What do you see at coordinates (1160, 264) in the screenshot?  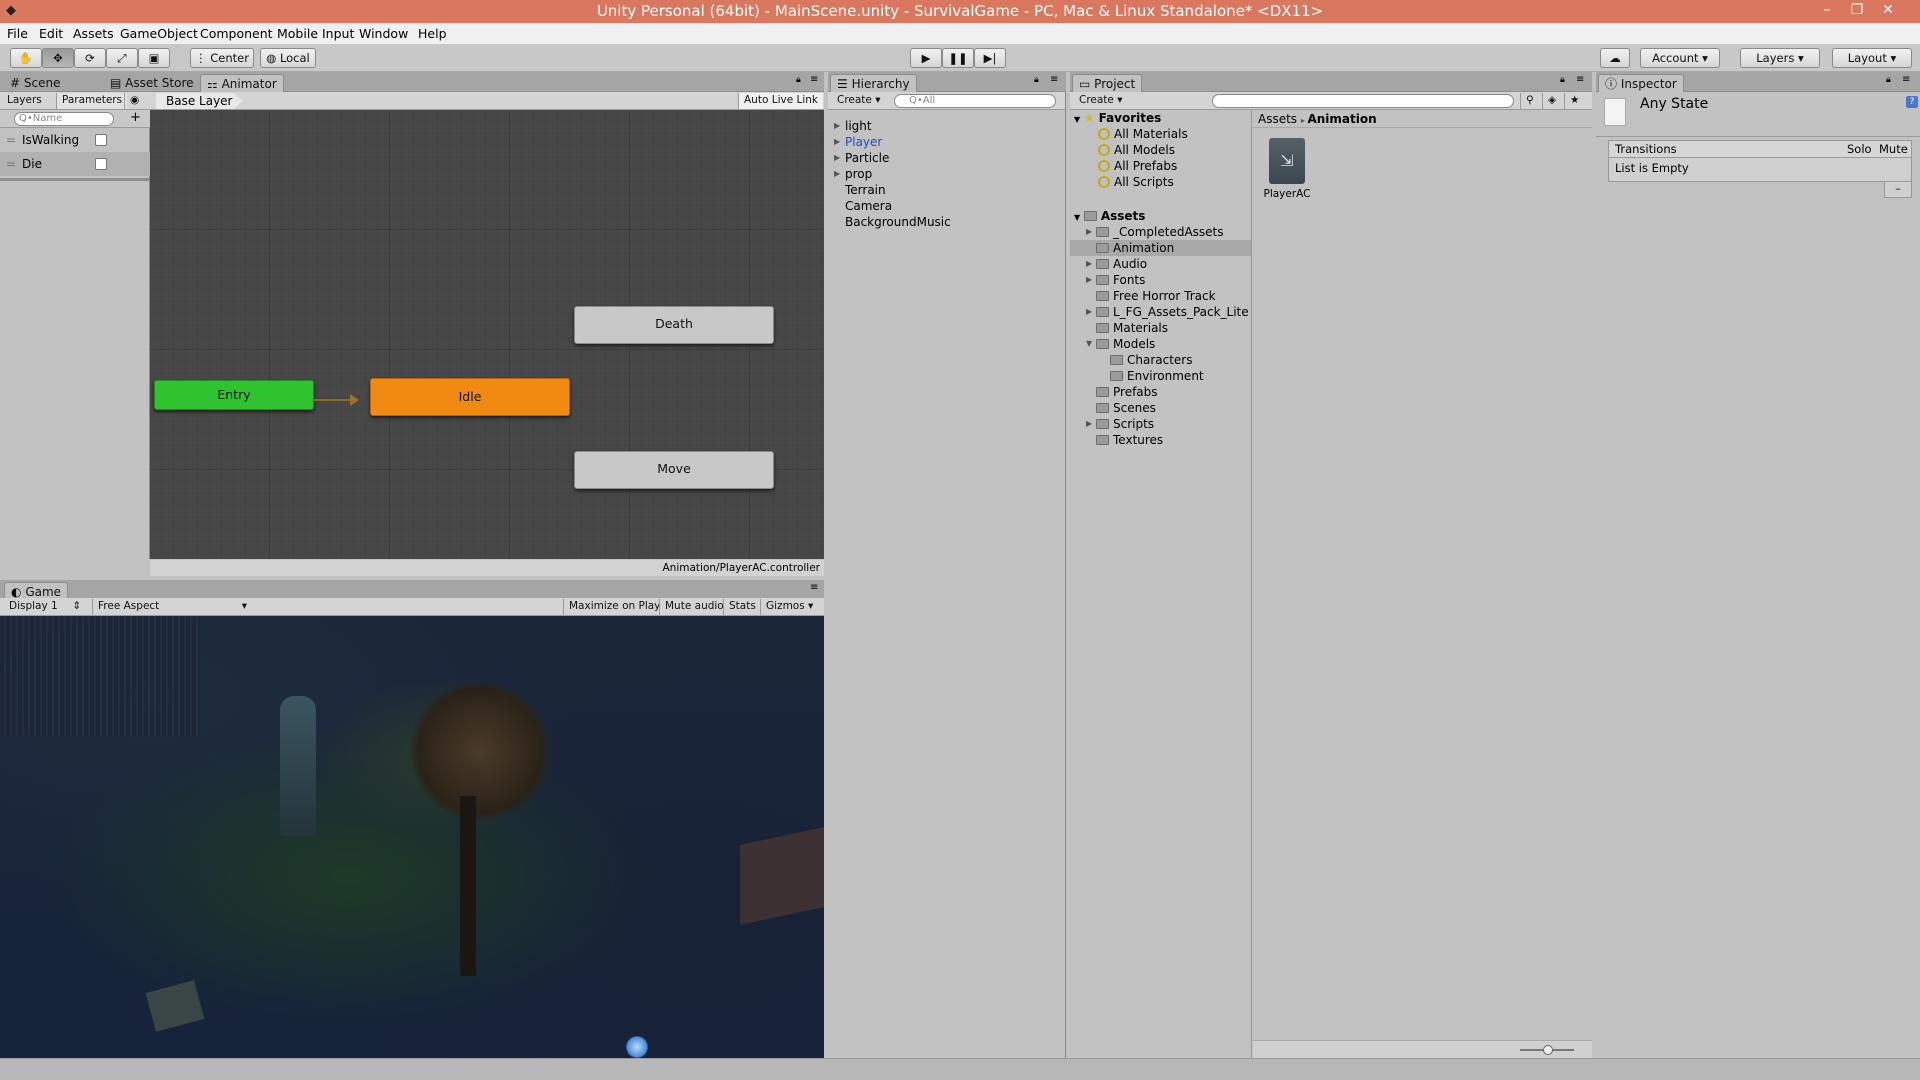 I see `folder-item: ▶ Audio` at bounding box center [1160, 264].